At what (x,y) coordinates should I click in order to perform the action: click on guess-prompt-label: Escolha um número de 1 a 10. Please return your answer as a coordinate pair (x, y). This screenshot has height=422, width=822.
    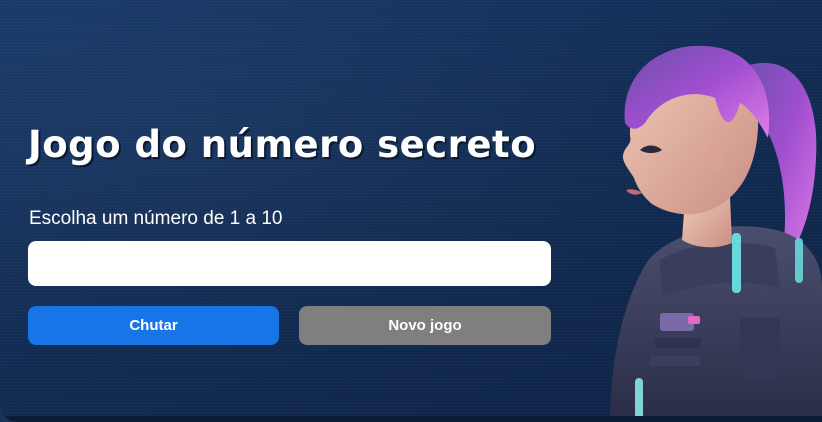
    Looking at the image, I should click on (156, 218).